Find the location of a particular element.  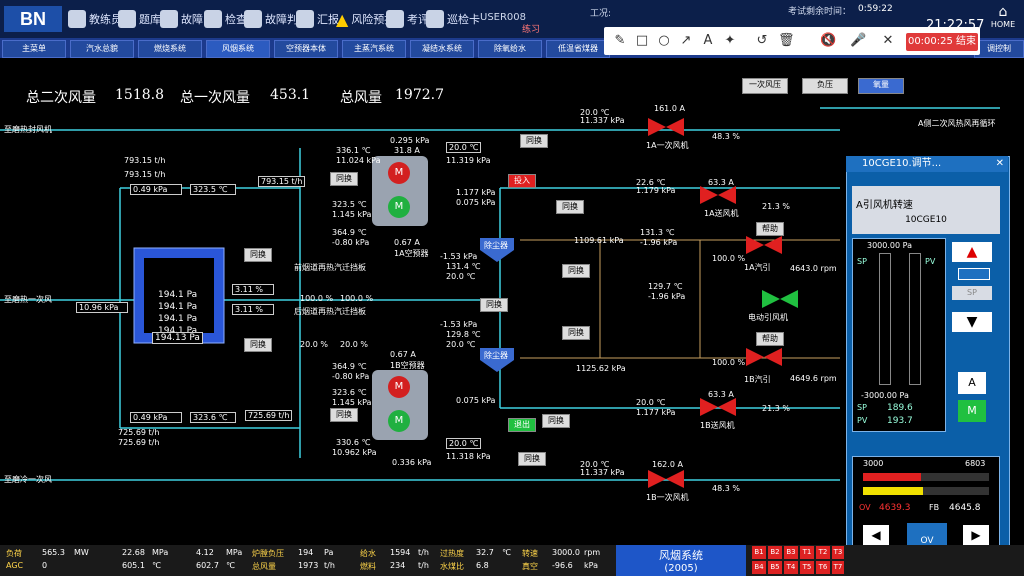

right-button: ▶ is located at coordinates (976, 535).